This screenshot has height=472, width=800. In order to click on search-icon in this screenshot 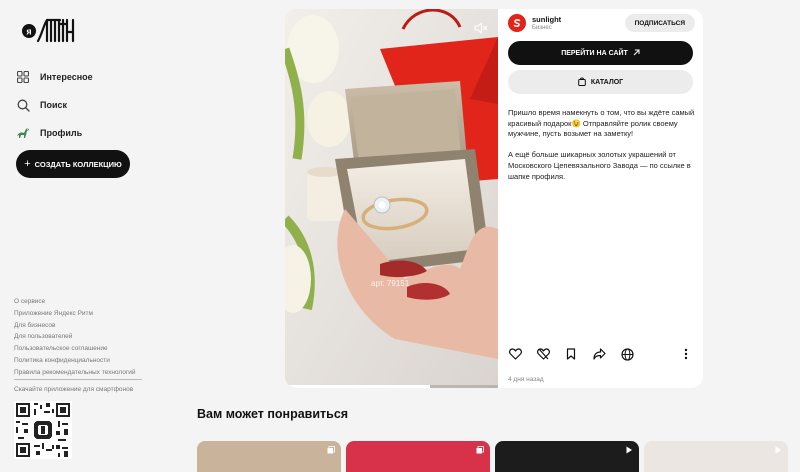, I will do `click(23, 105)`.